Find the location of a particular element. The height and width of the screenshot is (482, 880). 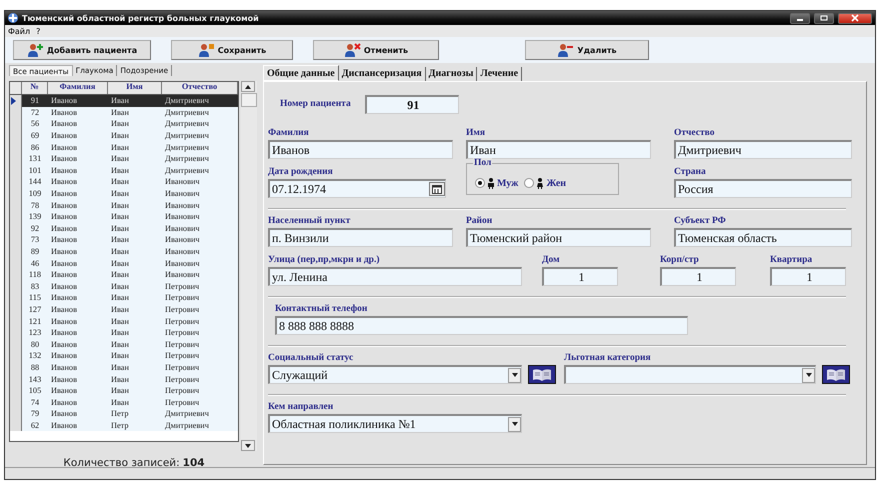

text-field: п. Винзили is located at coordinates (360, 237).